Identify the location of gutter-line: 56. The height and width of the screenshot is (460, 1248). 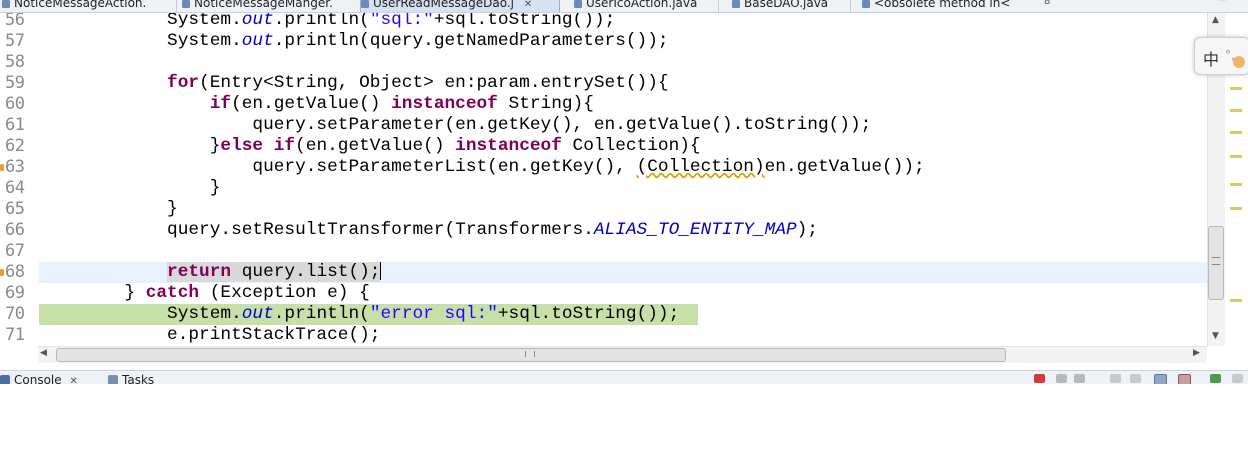
(19, 22).